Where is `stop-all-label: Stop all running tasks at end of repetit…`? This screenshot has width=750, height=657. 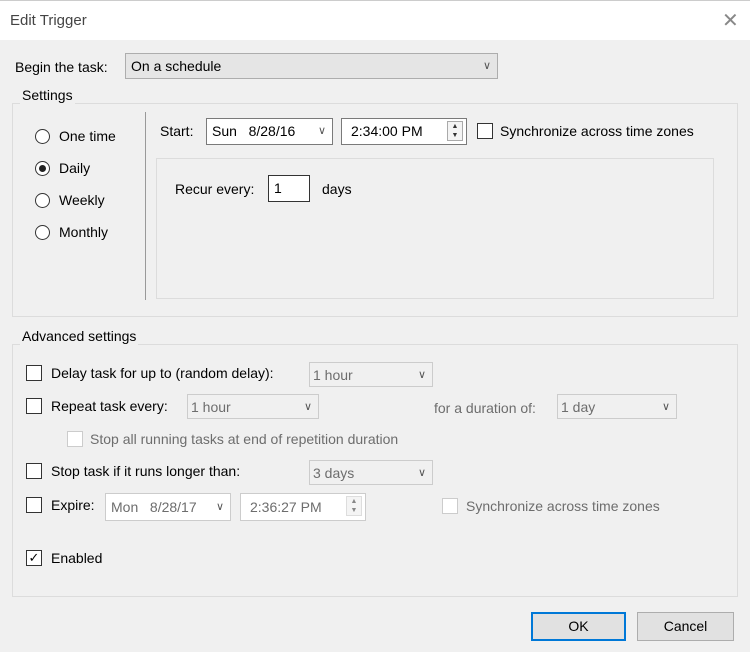 stop-all-label: Stop all running tasks at end of repetit… is located at coordinates (244, 439).